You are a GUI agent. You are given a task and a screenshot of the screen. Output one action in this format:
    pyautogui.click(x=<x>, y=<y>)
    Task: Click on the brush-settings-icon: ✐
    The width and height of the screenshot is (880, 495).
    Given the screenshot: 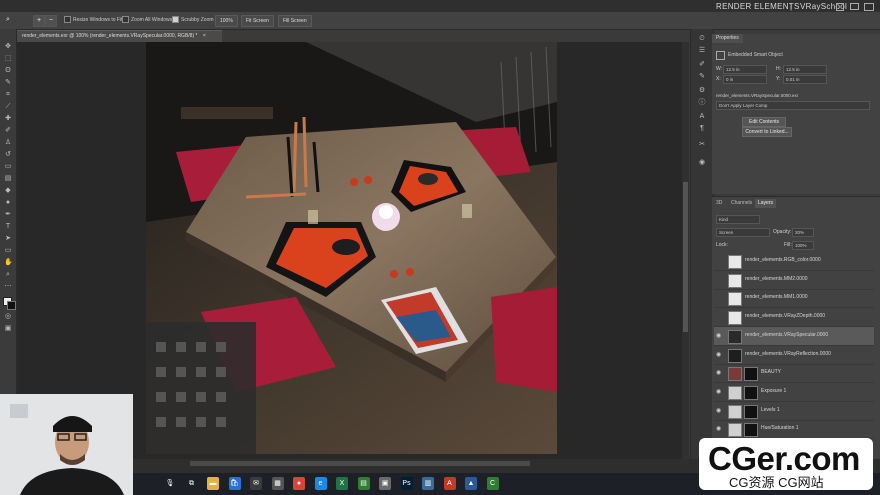 What is the action you would take?
    pyautogui.click(x=702, y=65)
    